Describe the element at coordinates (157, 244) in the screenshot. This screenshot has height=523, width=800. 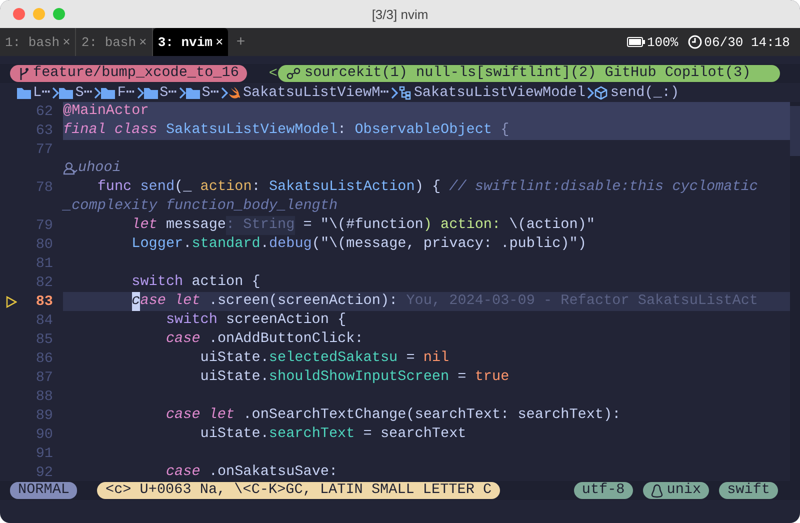
I see `code-text: Logger` at that location.